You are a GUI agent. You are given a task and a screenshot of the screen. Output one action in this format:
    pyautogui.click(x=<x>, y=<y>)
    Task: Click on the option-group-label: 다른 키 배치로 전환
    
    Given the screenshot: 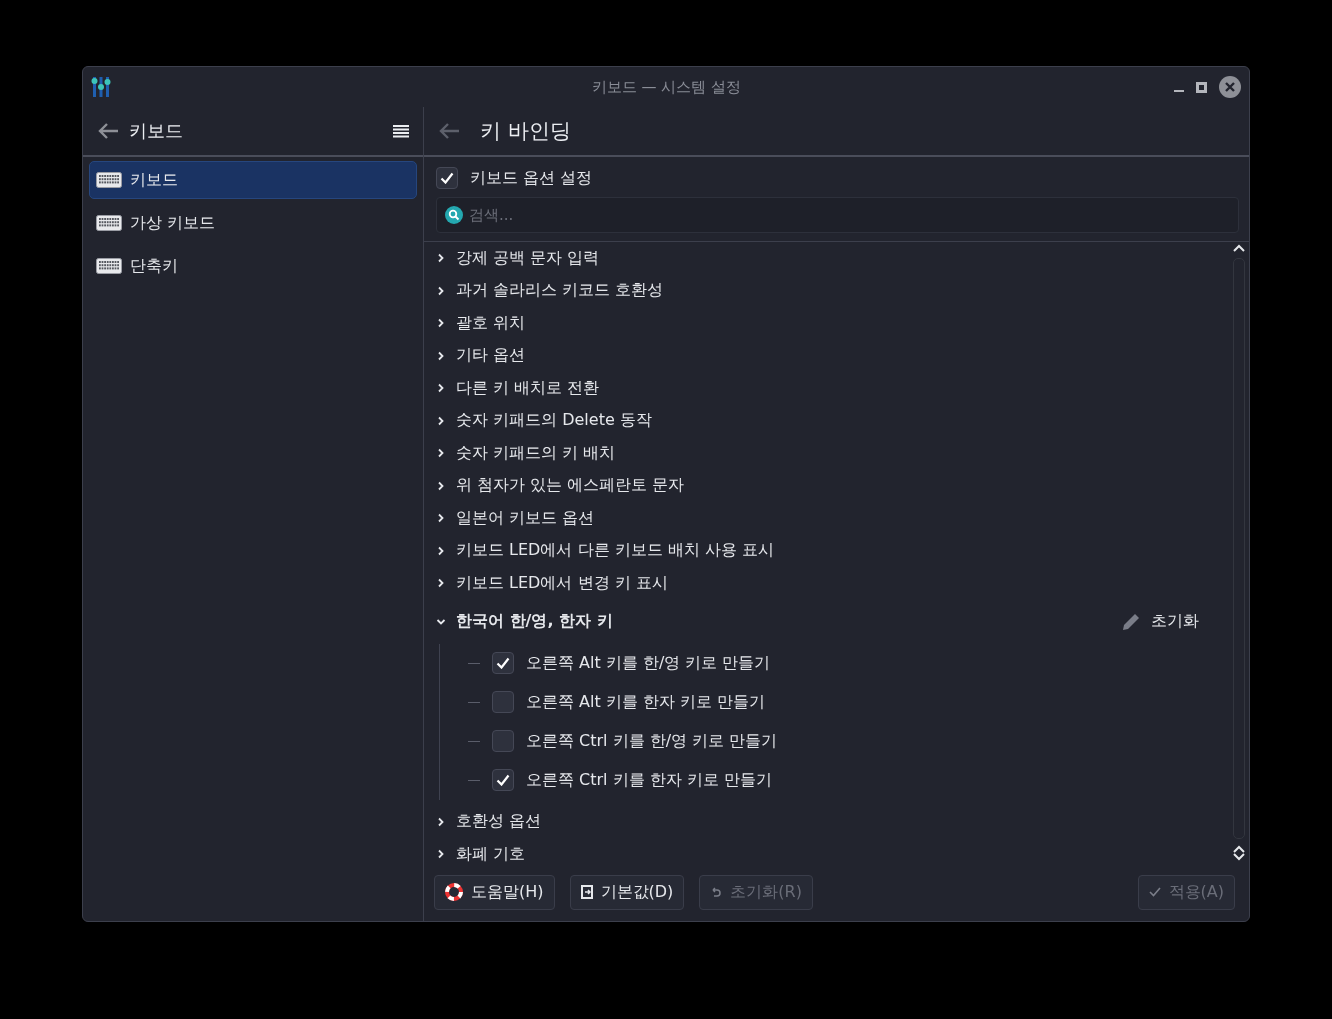 What is the action you would take?
    pyautogui.click(x=528, y=388)
    